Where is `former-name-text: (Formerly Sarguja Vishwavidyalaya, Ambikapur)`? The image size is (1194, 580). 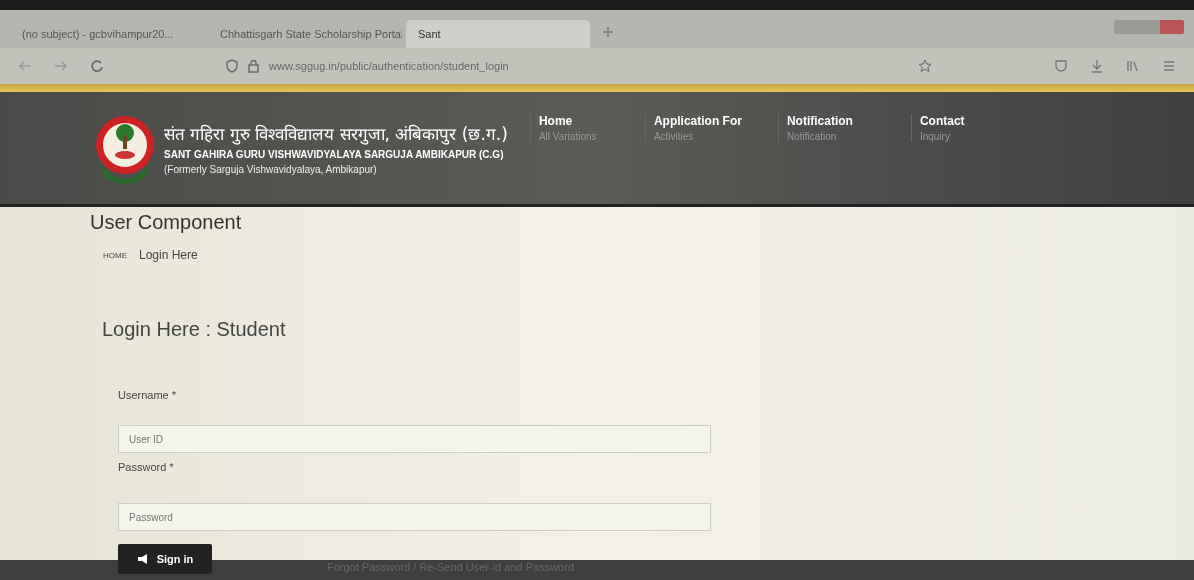 former-name-text: (Formerly Sarguja Vishwavidyalaya, Ambikapur) is located at coordinates (271, 169).